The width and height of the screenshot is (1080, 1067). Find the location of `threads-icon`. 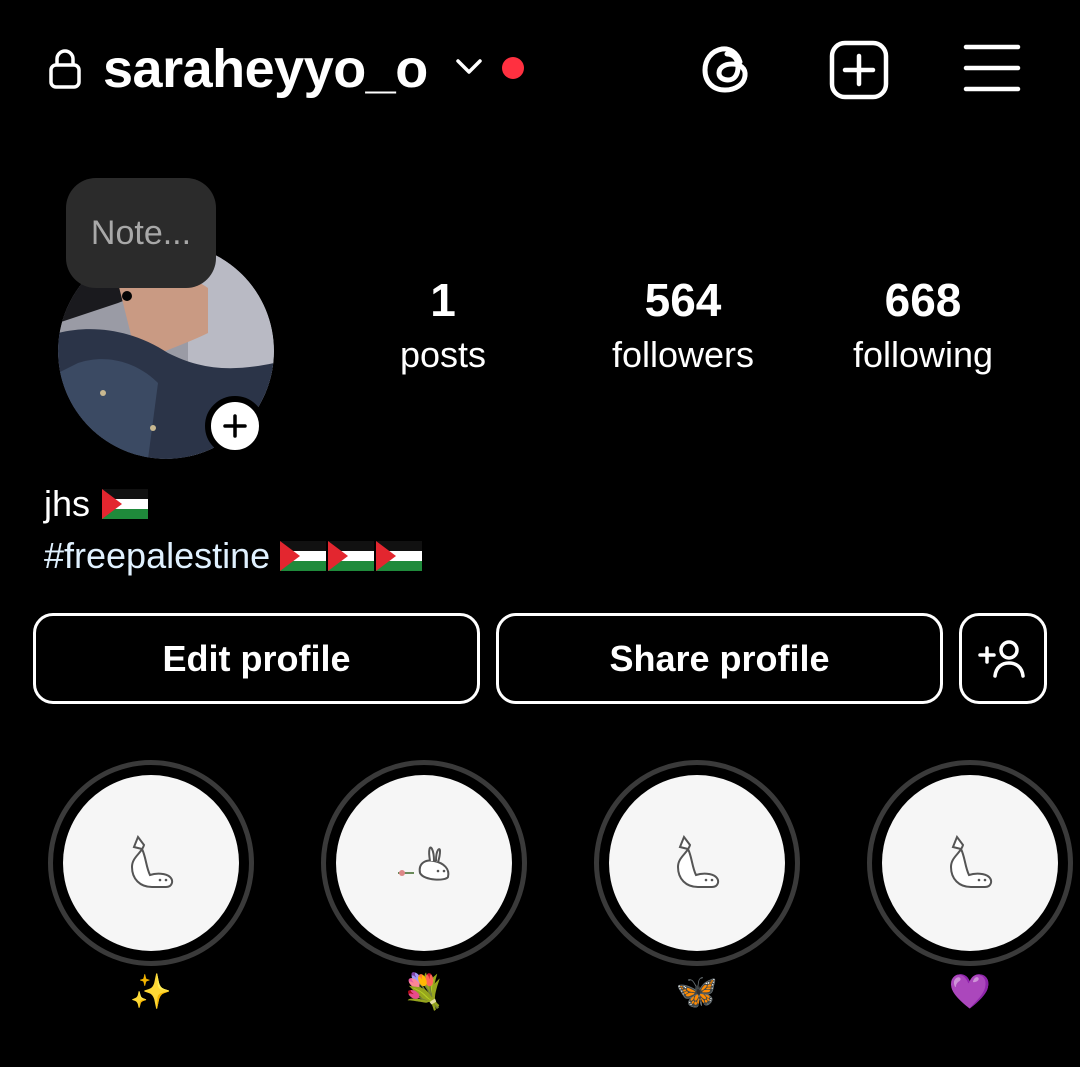

threads-icon is located at coordinates (727, 69).